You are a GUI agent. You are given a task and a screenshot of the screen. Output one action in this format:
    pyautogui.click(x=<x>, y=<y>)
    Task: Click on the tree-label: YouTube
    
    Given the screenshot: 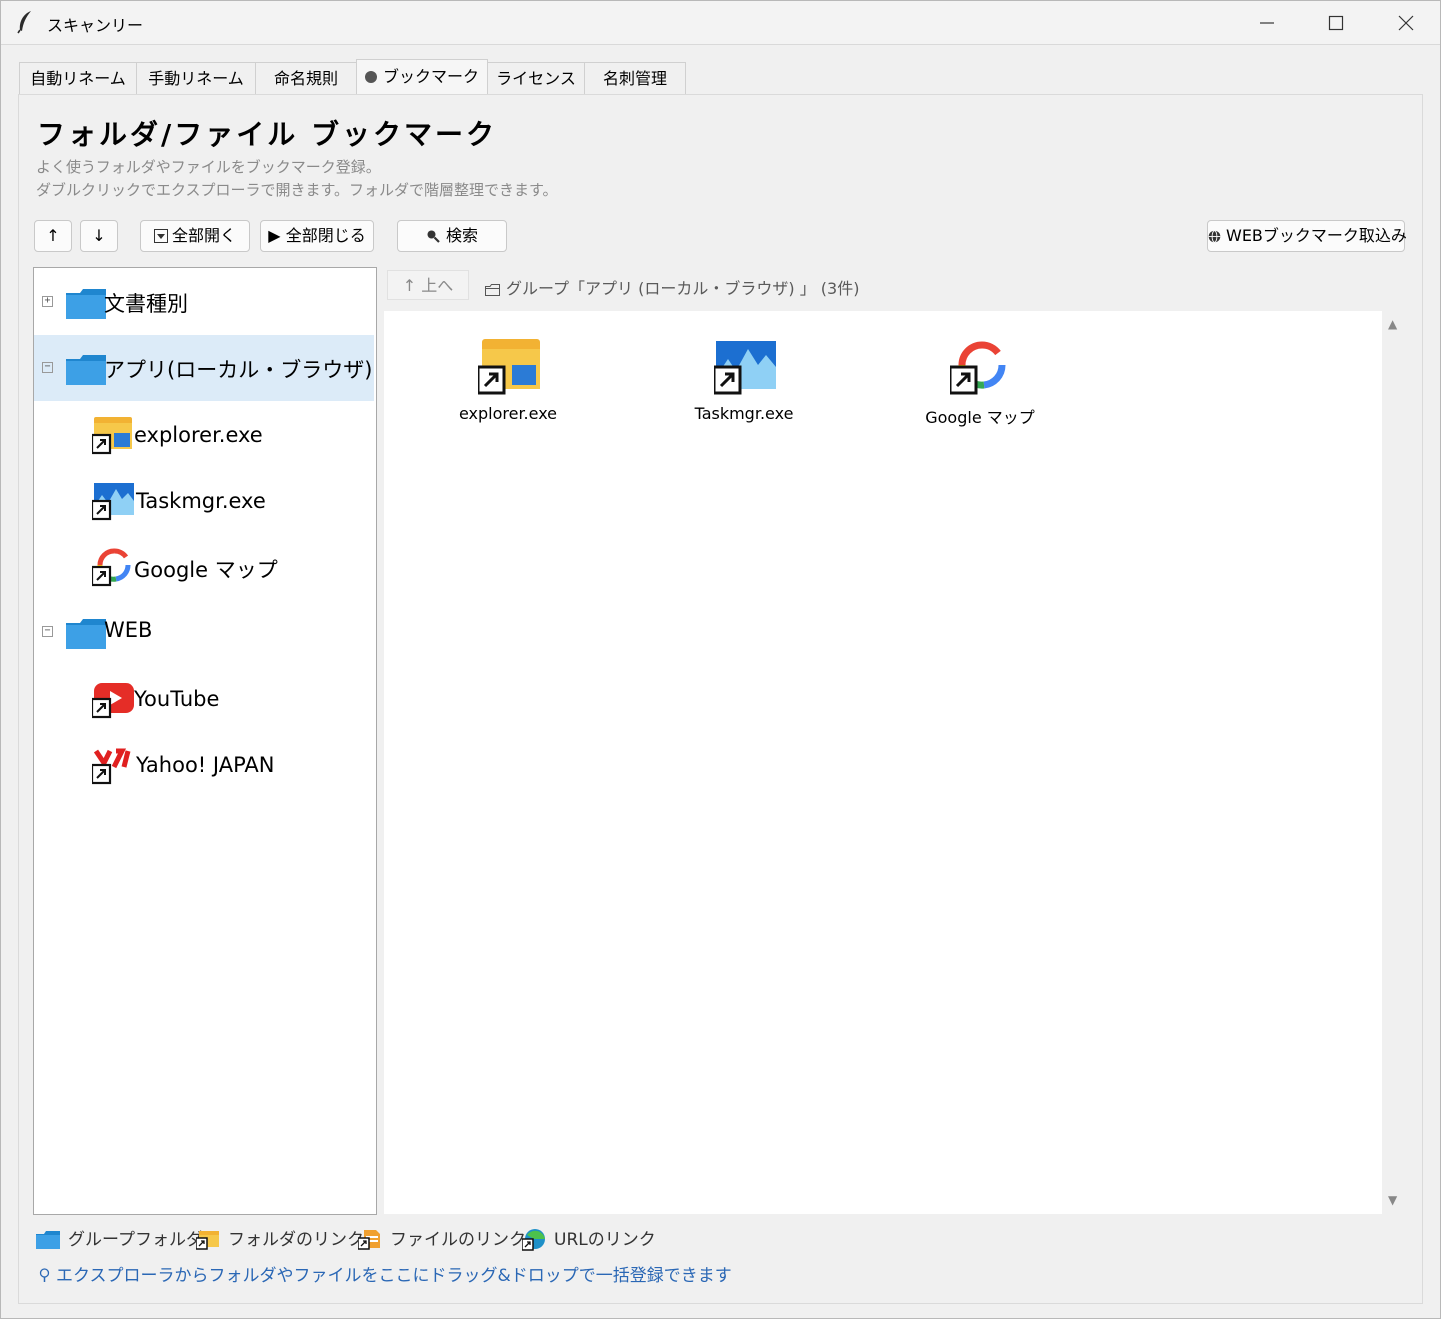 What is the action you would take?
    pyautogui.click(x=177, y=699)
    